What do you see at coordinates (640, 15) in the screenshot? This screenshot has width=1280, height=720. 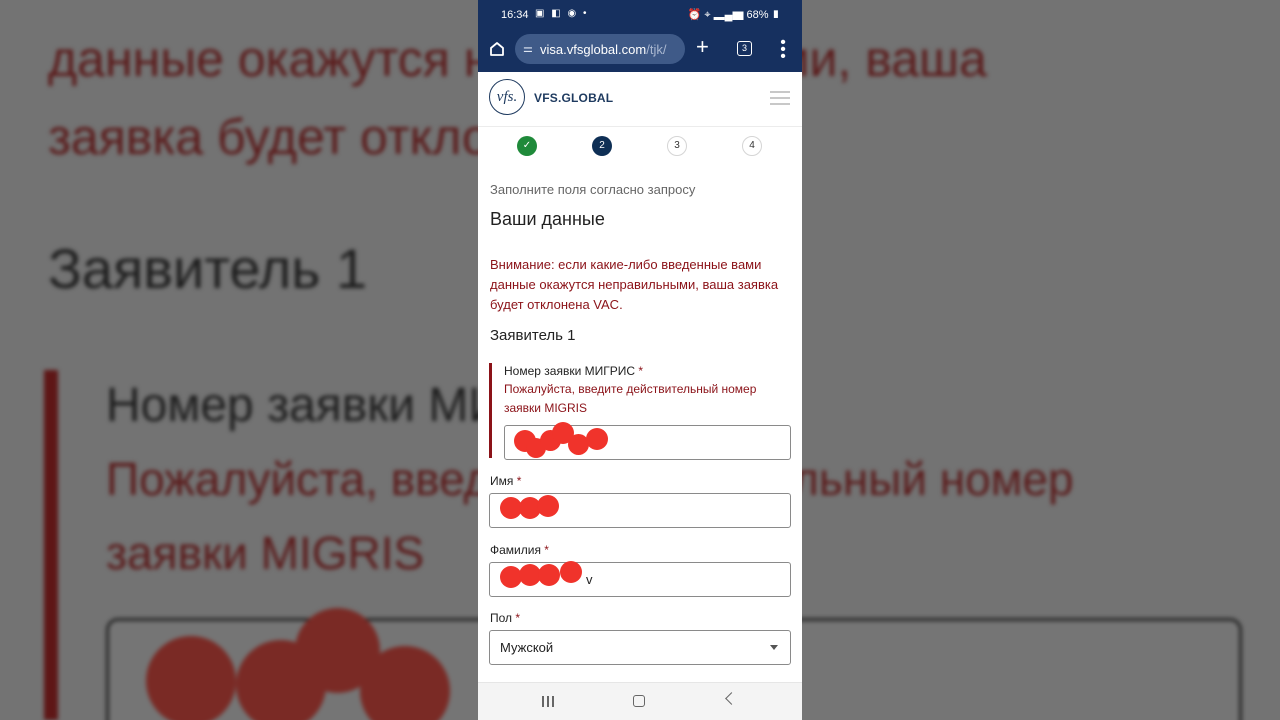 I see `status-bar: 16:34 ▣ ◧ ◉ • ⏰ ⌖ ▂▄▆ 68% ▮` at bounding box center [640, 15].